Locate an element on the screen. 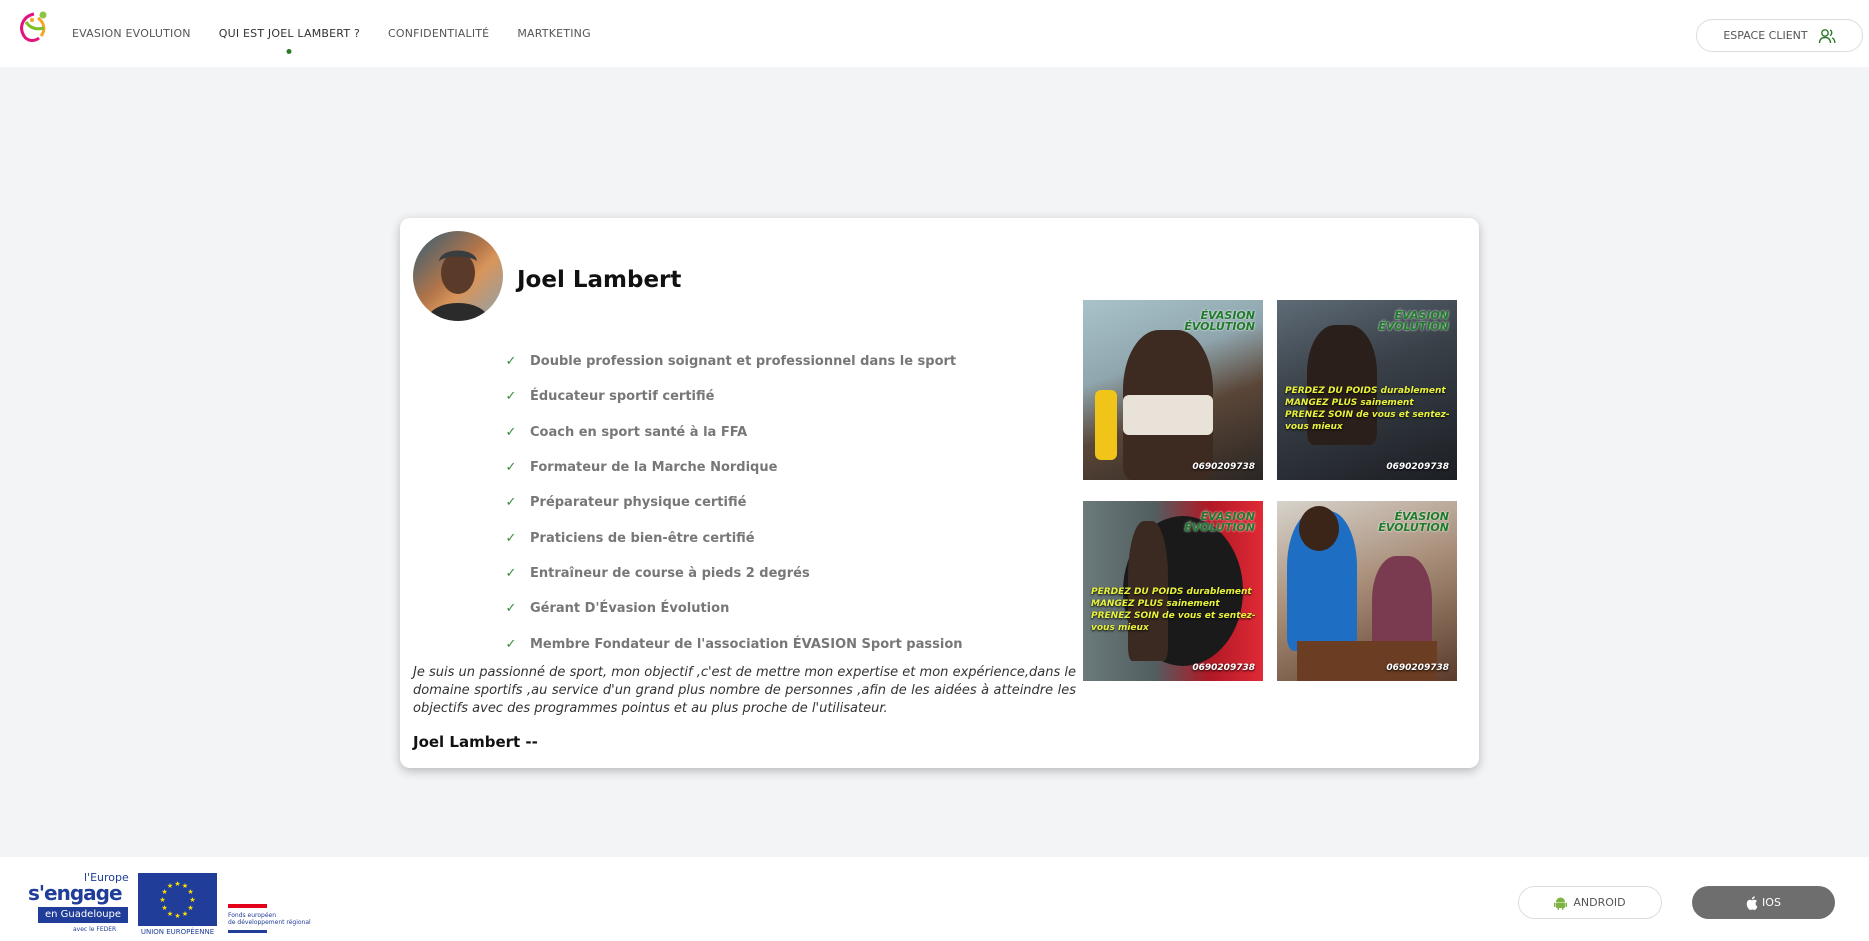 Image resolution: width=1869 pixels, height=941 pixels. avatar is located at coordinates (458, 276).